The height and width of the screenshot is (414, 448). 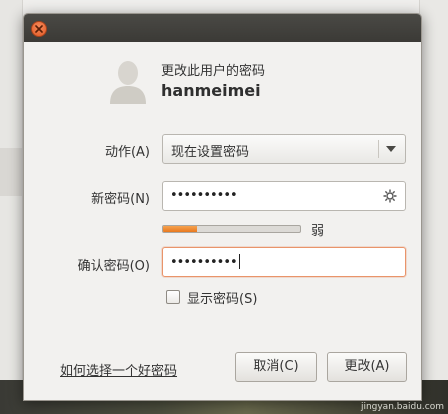 What do you see at coordinates (402, 407) in the screenshot?
I see `watermark: jingyan.baidu.com` at bounding box center [402, 407].